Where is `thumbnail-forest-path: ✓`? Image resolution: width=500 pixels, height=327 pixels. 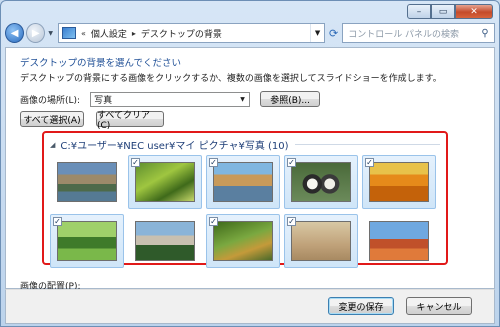 thumbnail-forest-path: ✓ is located at coordinates (243, 241).